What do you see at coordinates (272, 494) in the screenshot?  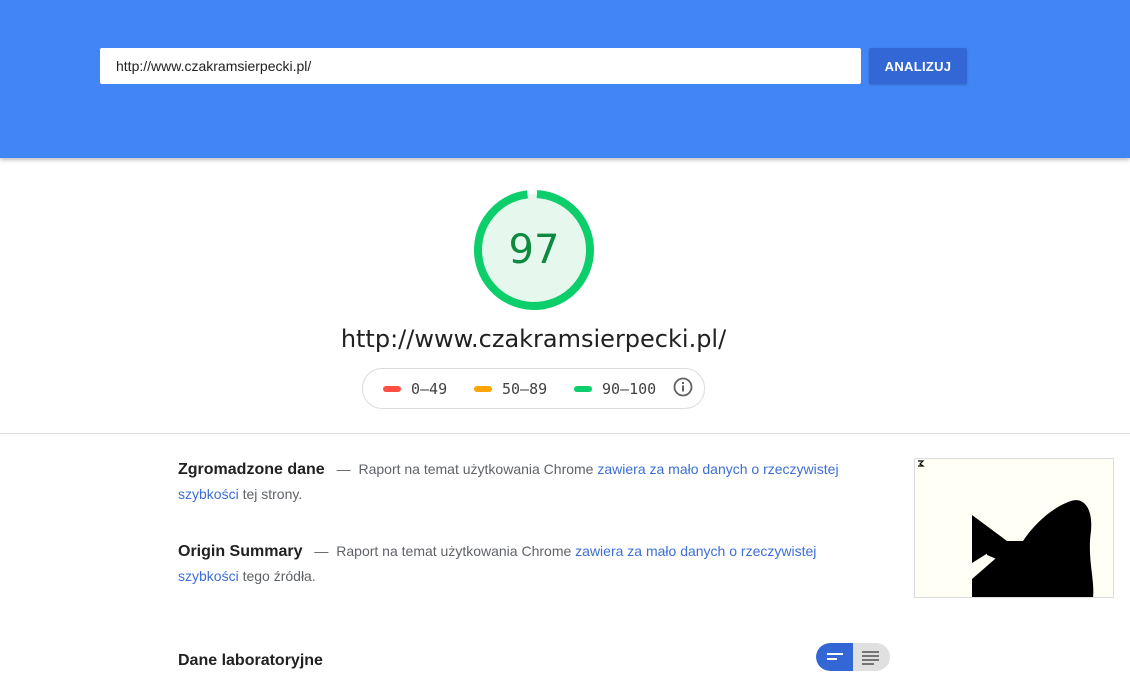 I see `field-data-text-after: tej strony.` at bounding box center [272, 494].